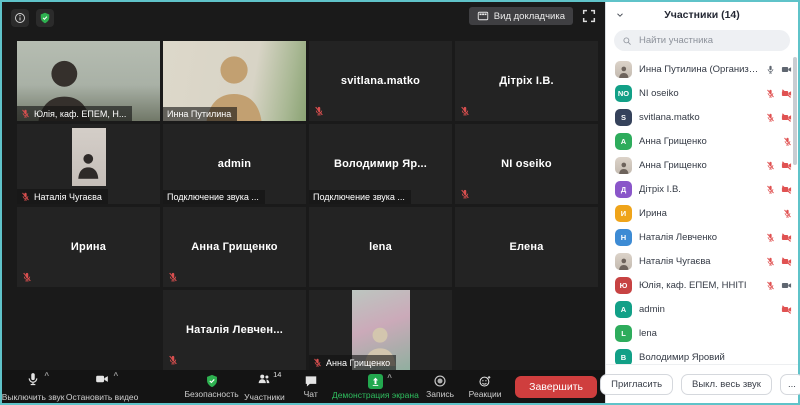 The width and height of the screenshot is (800, 405). Describe the element at coordinates (703, 189) in the screenshot. I see `participant-row: Д Дітріх І.В.` at that location.